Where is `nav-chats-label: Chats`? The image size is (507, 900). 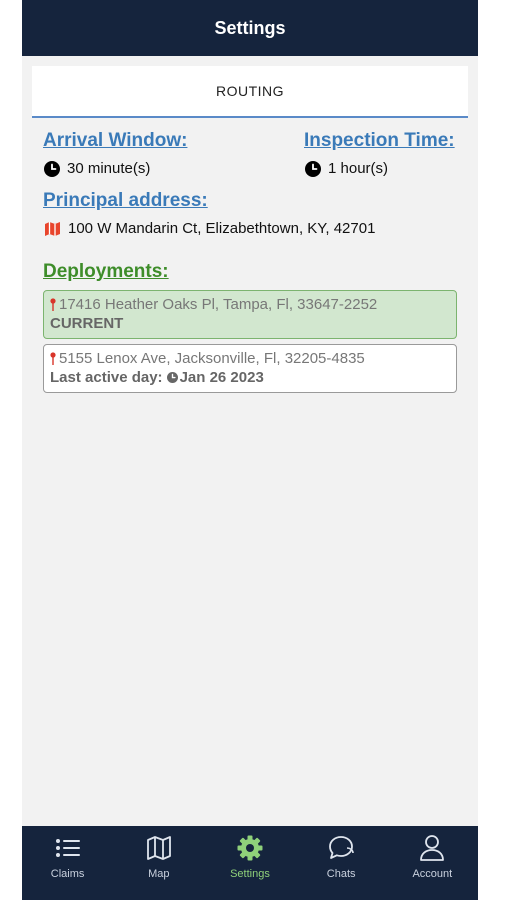
nav-chats-label: Chats is located at coordinates (341, 874).